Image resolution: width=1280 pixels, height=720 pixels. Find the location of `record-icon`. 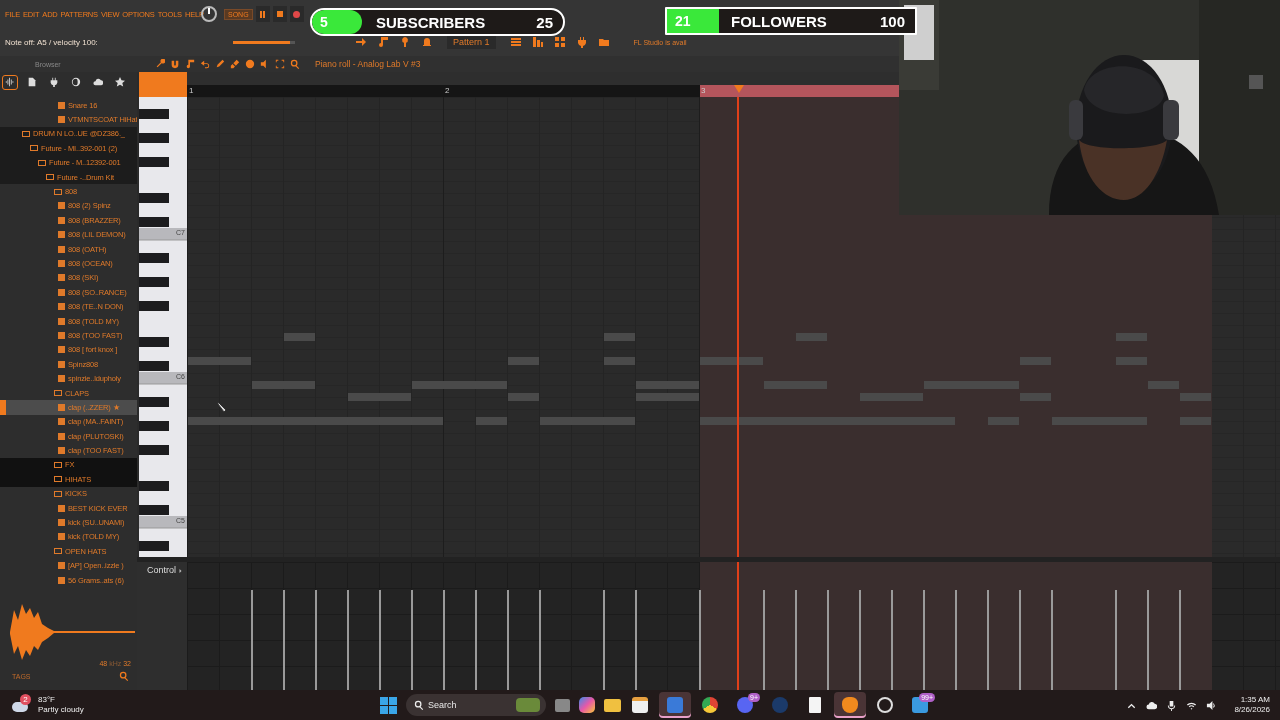

record-icon is located at coordinates (885, 705).